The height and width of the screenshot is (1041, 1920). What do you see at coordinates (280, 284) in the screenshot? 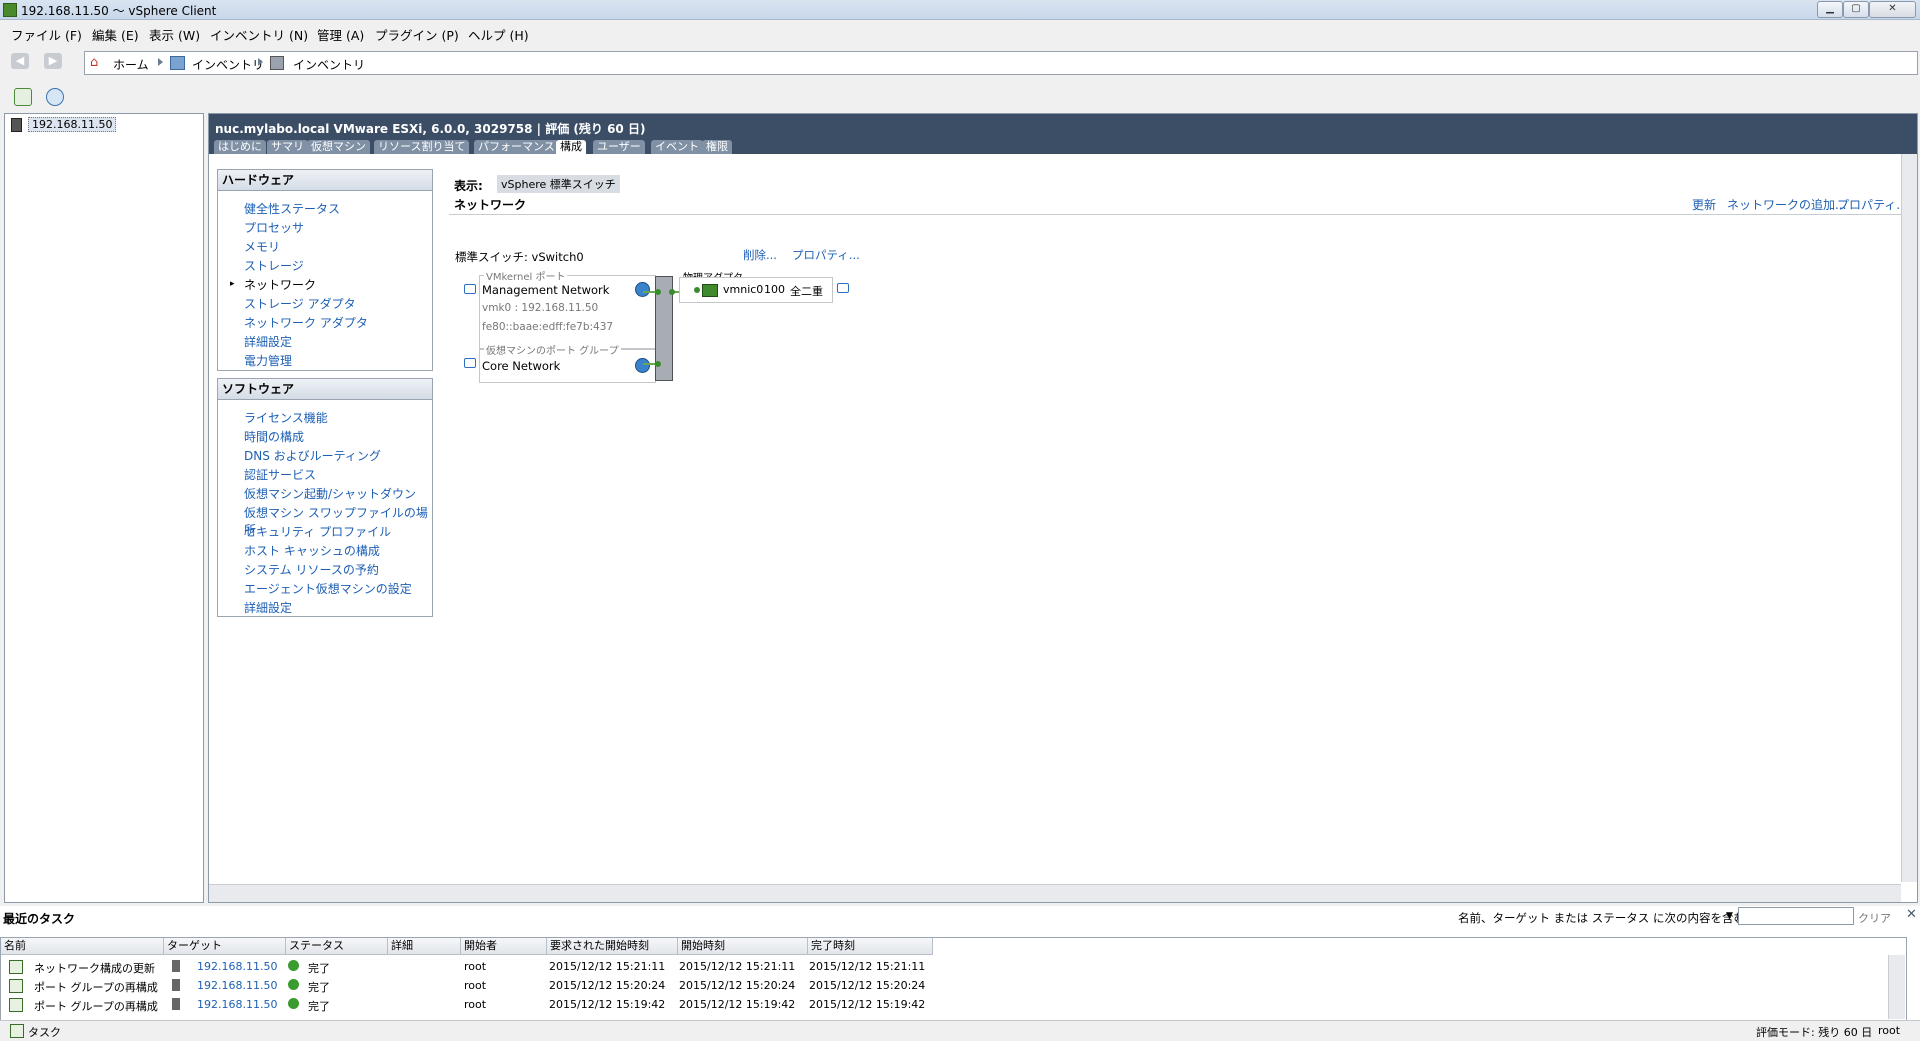
I see `nav-networking: ネットワーク` at bounding box center [280, 284].